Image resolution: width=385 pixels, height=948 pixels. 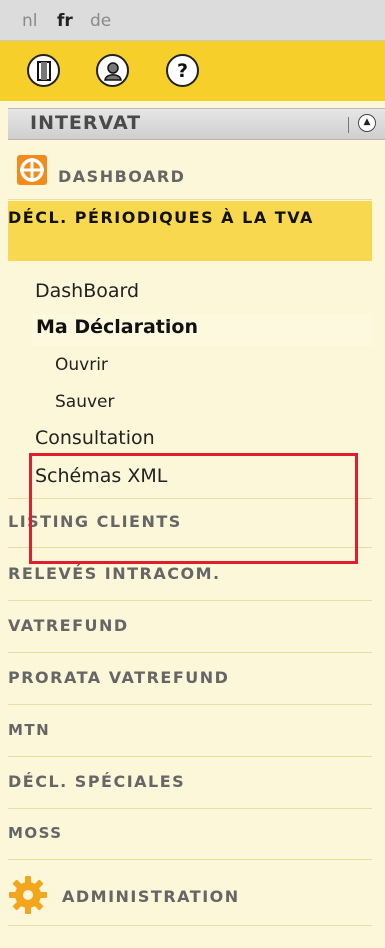 I want to click on menu-item-dashboard: DASHBOARD, so click(x=190, y=170).